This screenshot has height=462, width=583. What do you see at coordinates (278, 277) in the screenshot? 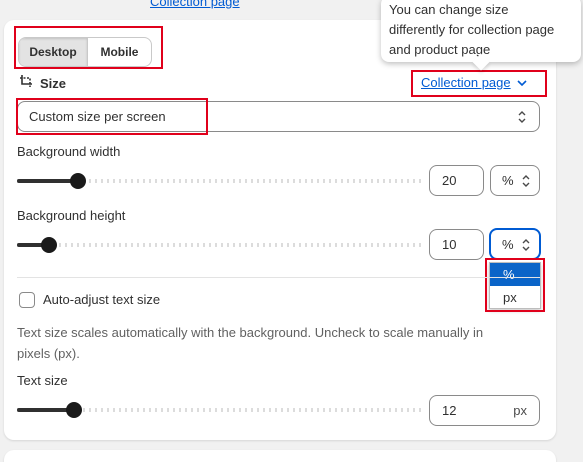
I see `section-divider` at bounding box center [278, 277].